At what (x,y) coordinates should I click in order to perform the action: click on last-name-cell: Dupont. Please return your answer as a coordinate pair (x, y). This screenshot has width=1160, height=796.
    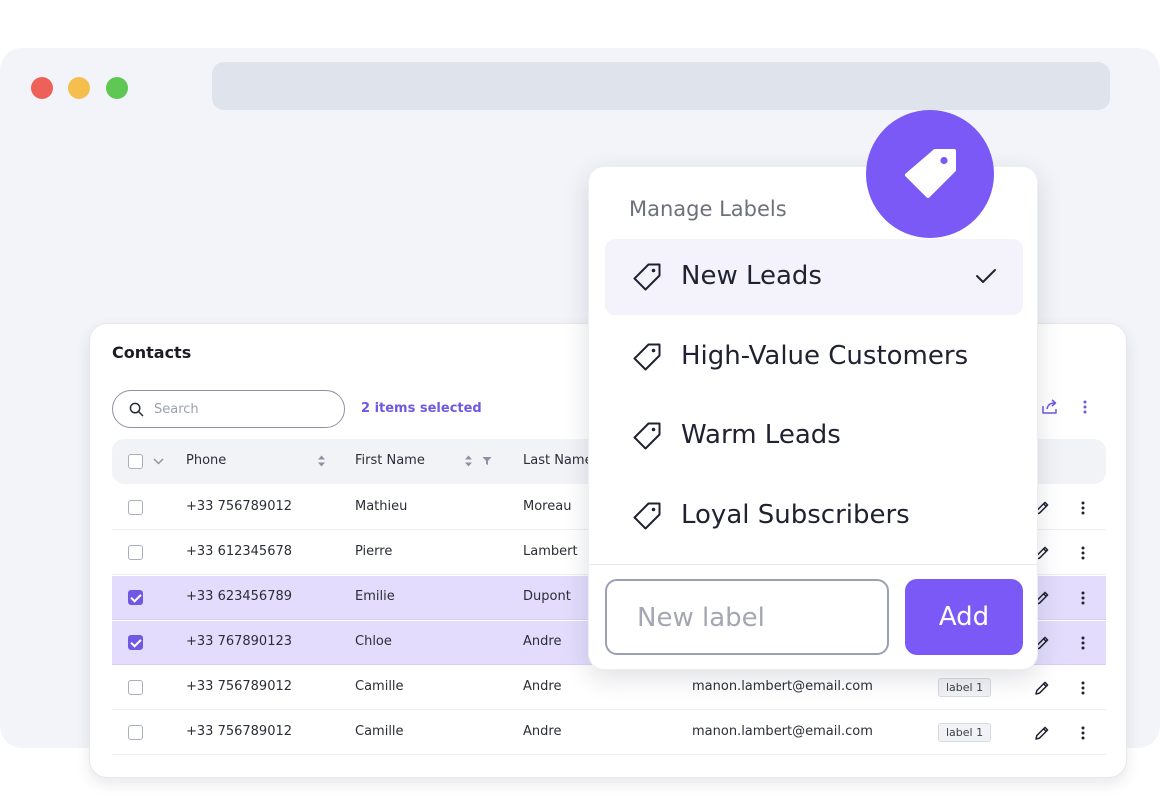
    Looking at the image, I should click on (547, 596).